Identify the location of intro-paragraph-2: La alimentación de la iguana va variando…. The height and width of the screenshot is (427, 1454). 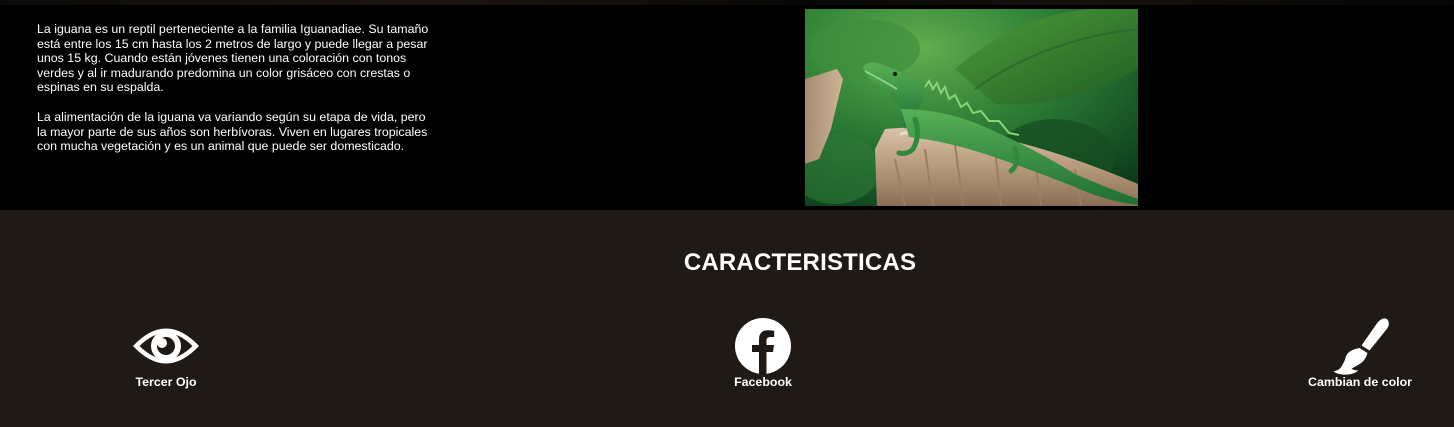
(232, 131).